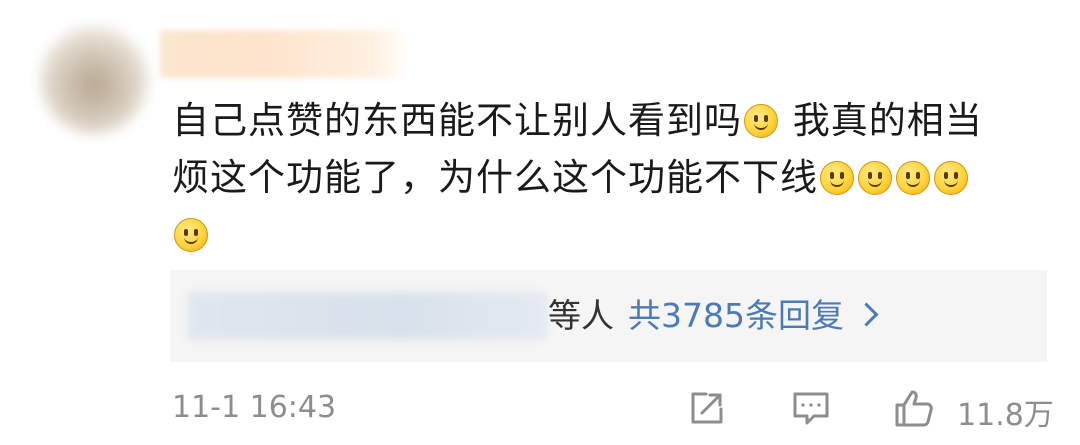 The width and height of the screenshot is (1080, 445). I want to click on comment-line2: 烦这个功能了，为什么这个功能不下线, so click(495, 177).